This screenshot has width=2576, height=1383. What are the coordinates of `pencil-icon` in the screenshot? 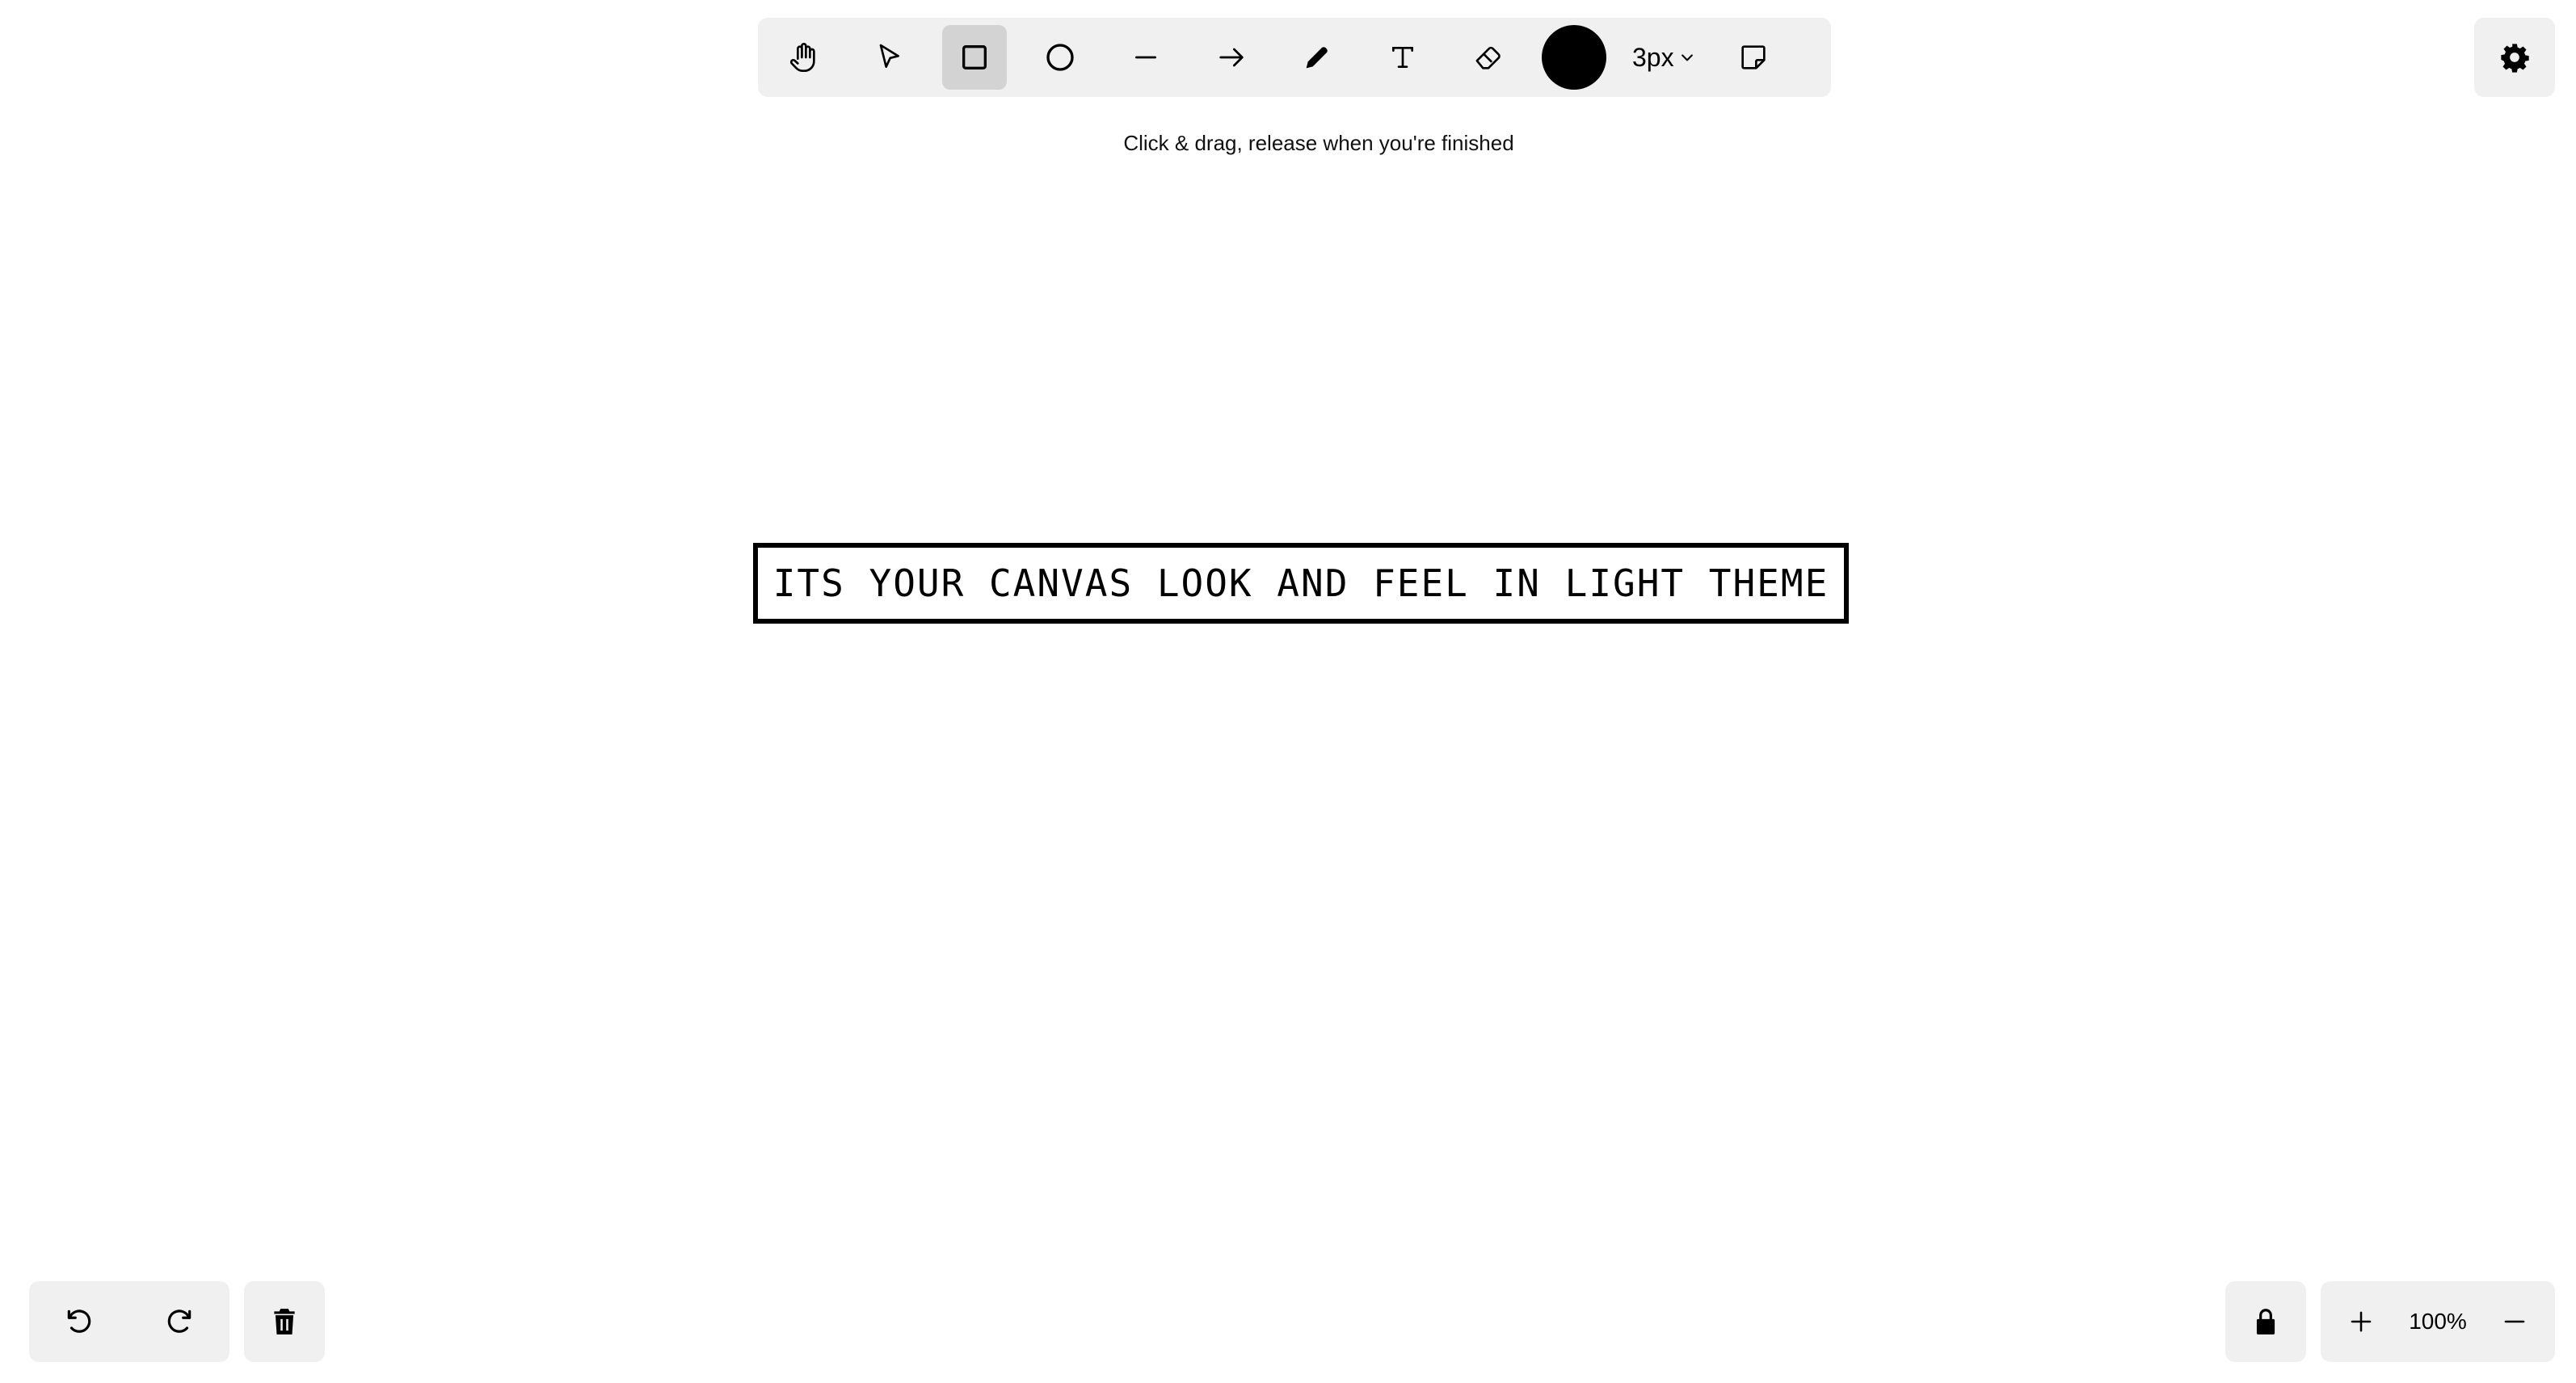 It's located at (1317, 58).